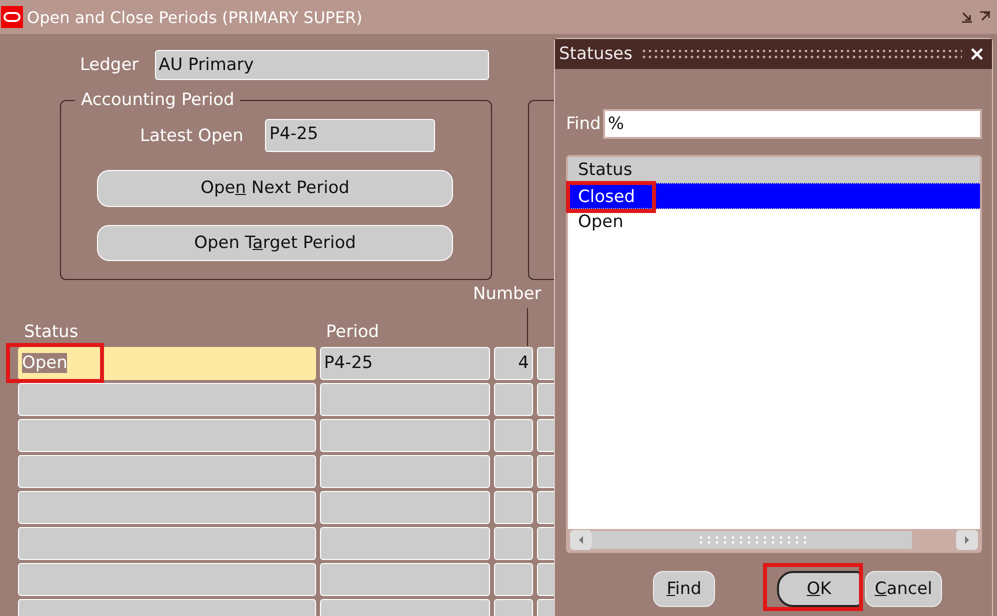  I want to click on group-title: Accounting Period, so click(157, 100).